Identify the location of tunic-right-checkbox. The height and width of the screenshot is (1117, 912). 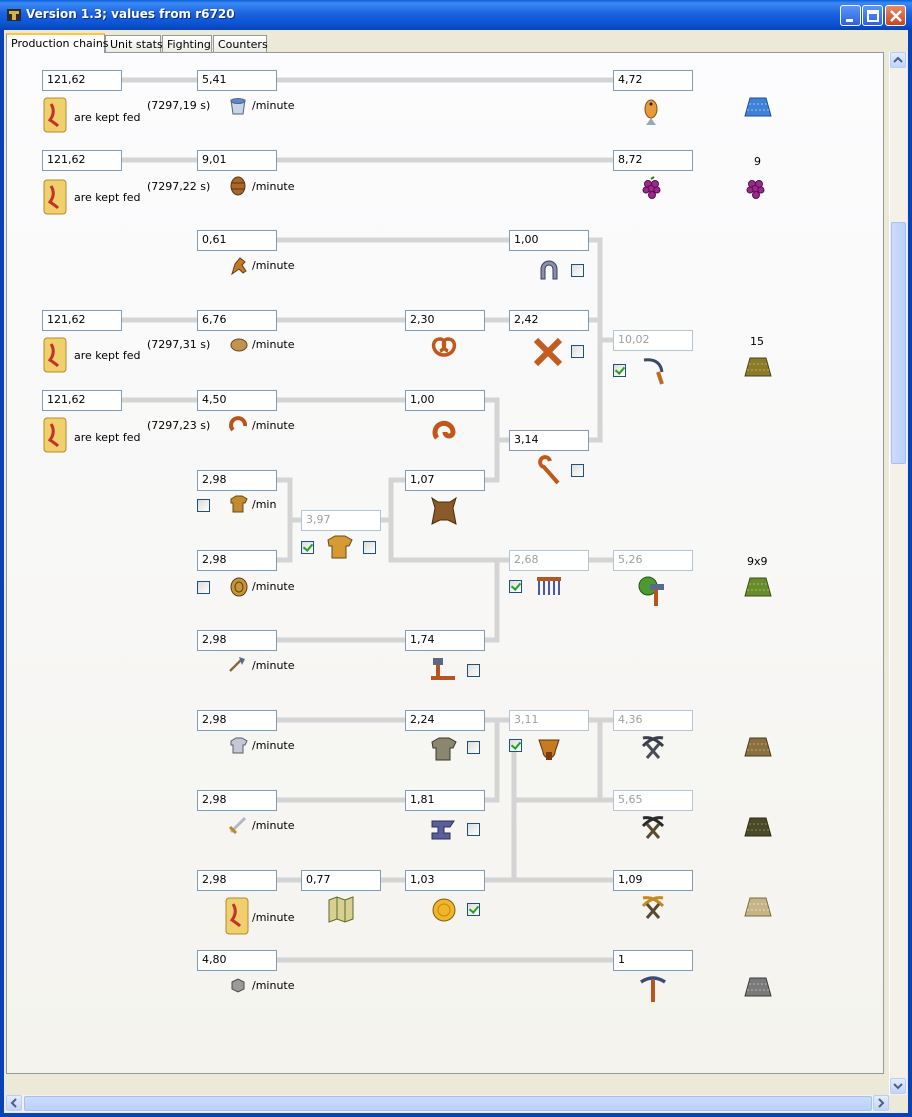
(369, 547).